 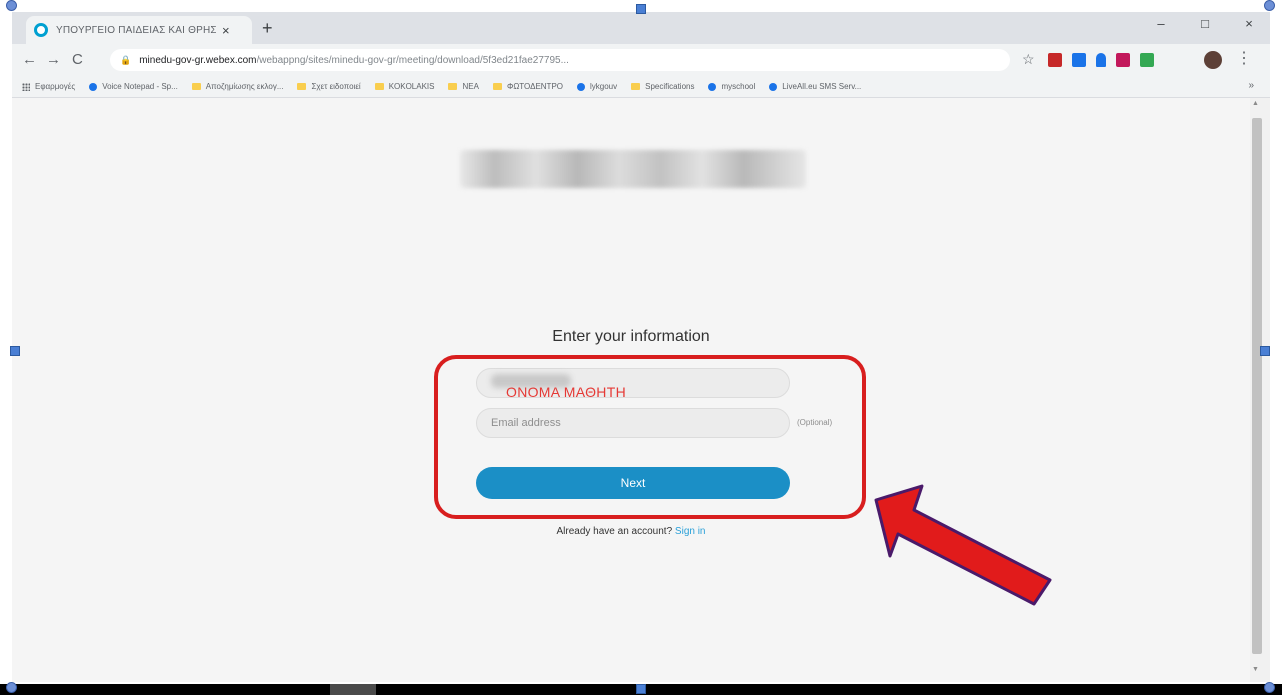 I want to click on bookmark-folder: ΦΩΤΟΔΕΝΤΡΟ, so click(x=527, y=86).